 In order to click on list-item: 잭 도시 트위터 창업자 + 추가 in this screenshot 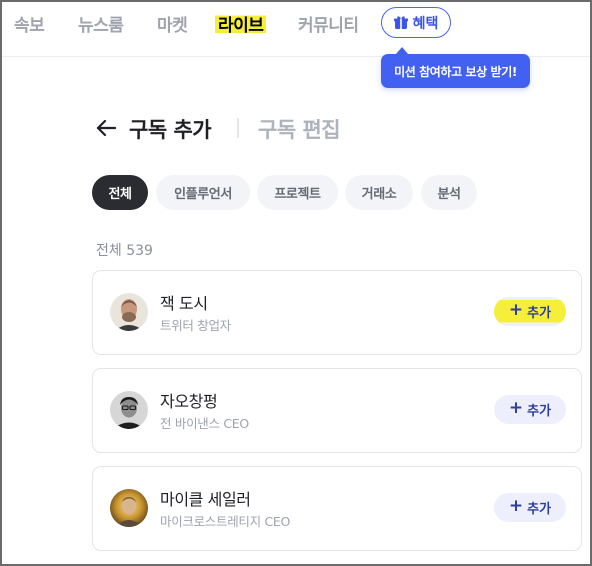, I will do `click(337, 312)`.